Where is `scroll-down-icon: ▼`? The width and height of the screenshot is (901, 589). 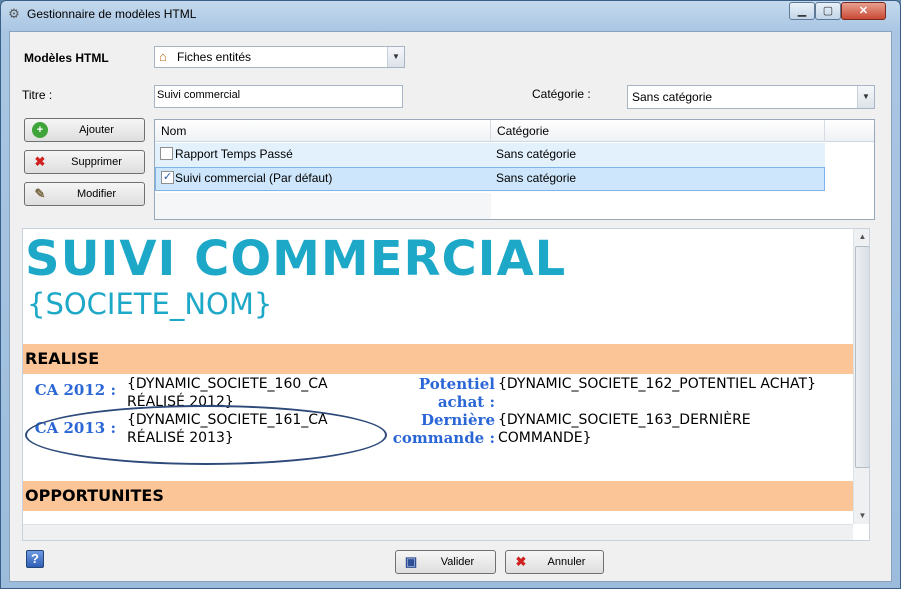 scroll-down-icon: ▼ is located at coordinates (862, 515).